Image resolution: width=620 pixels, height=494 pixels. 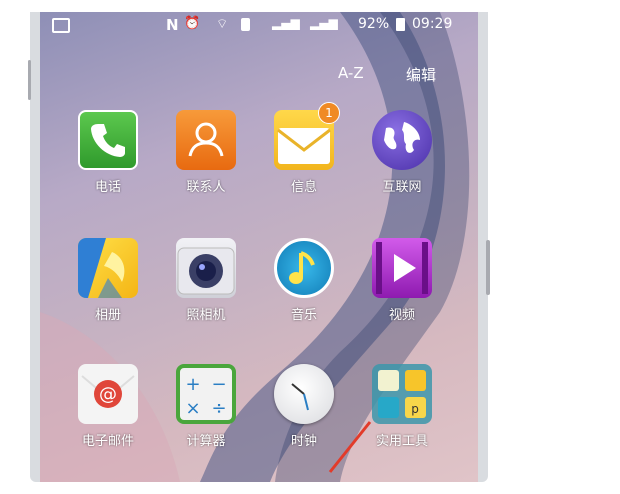 What do you see at coordinates (351, 73) in the screenshot?
I see `sort-az-button: A-Z` at bounding box center [351, 73].